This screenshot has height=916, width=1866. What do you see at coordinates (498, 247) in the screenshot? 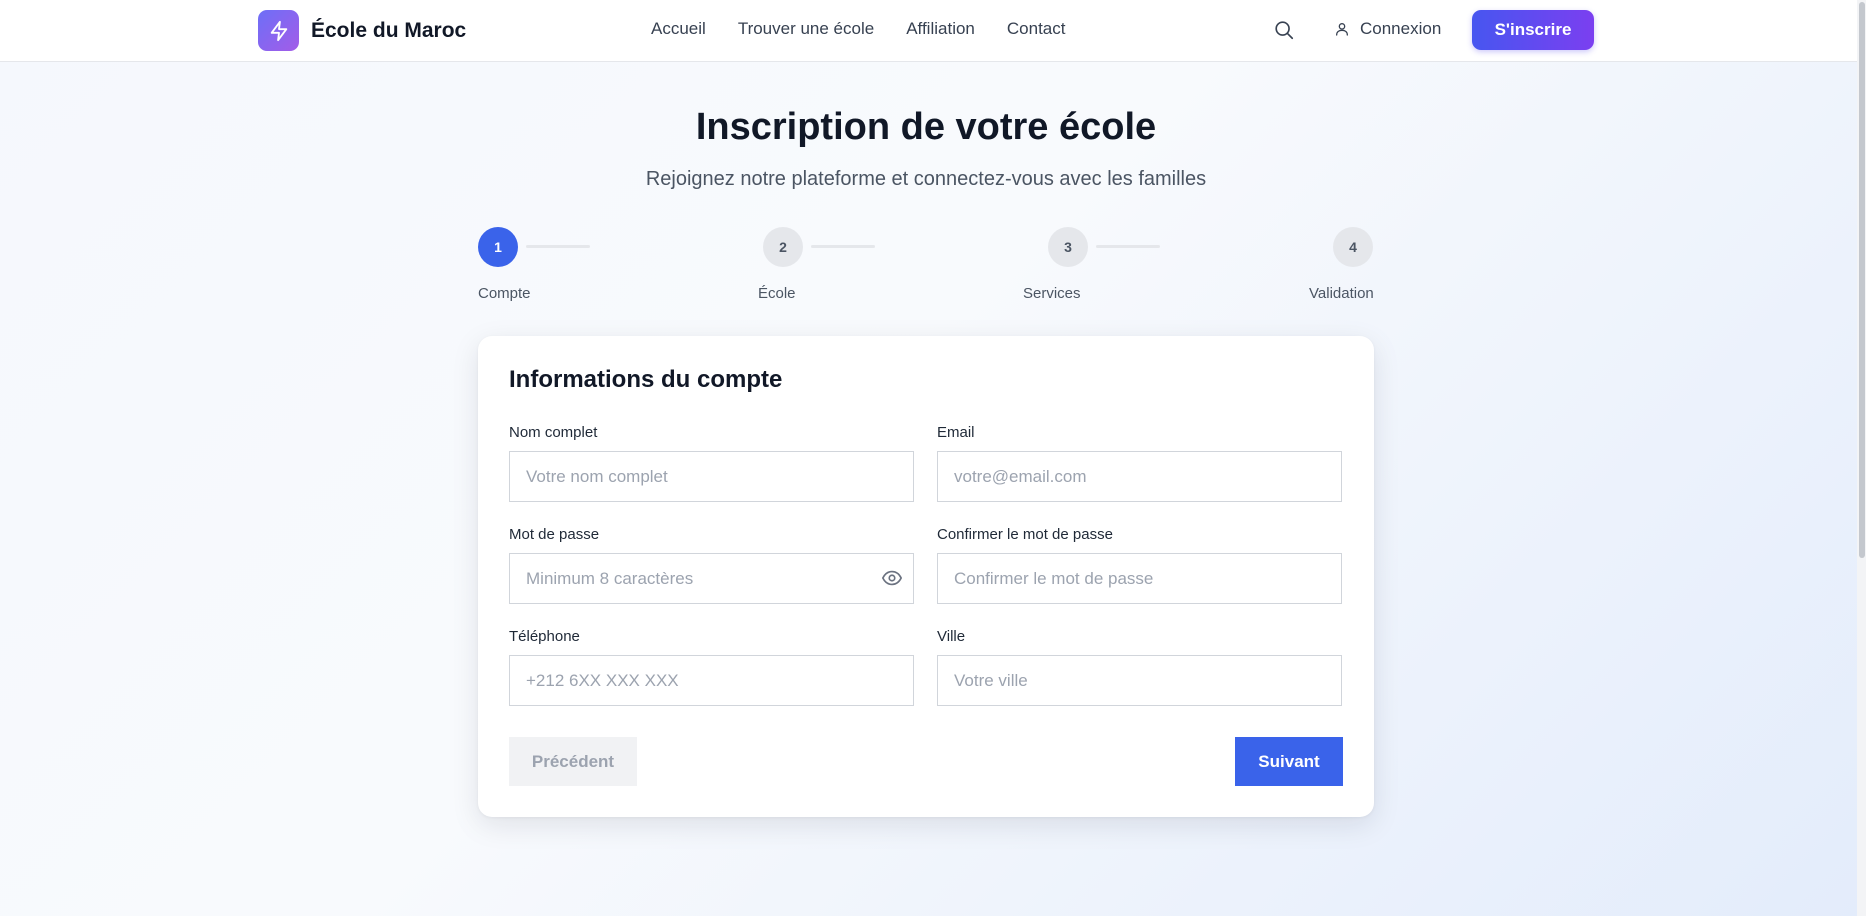
I see `step-1-circle: 1` at bounding box center [498, 247].